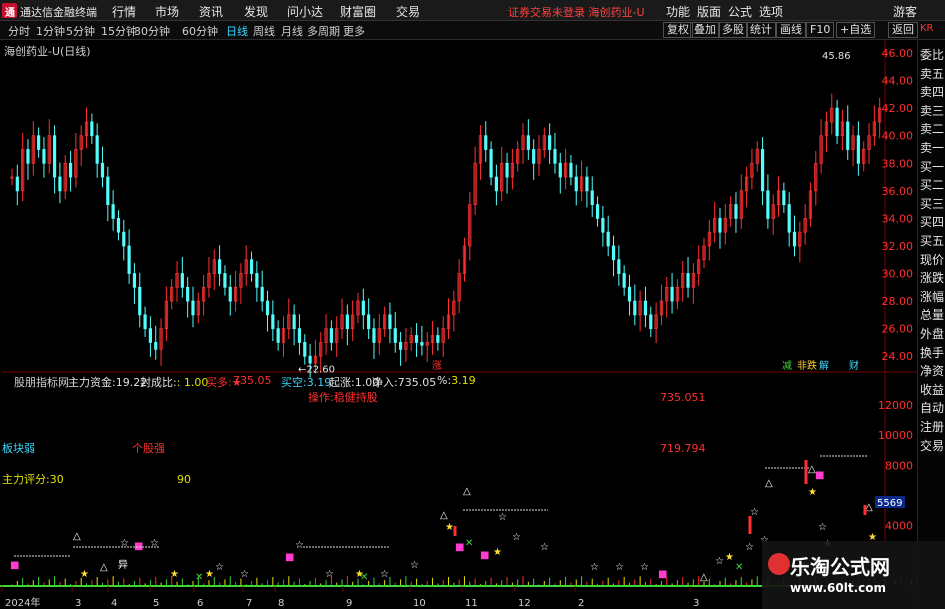 The image size is (945, 609). Describe the element at coordinates (779, 564) in the screenshot. I see `watermark-logo` at that location.